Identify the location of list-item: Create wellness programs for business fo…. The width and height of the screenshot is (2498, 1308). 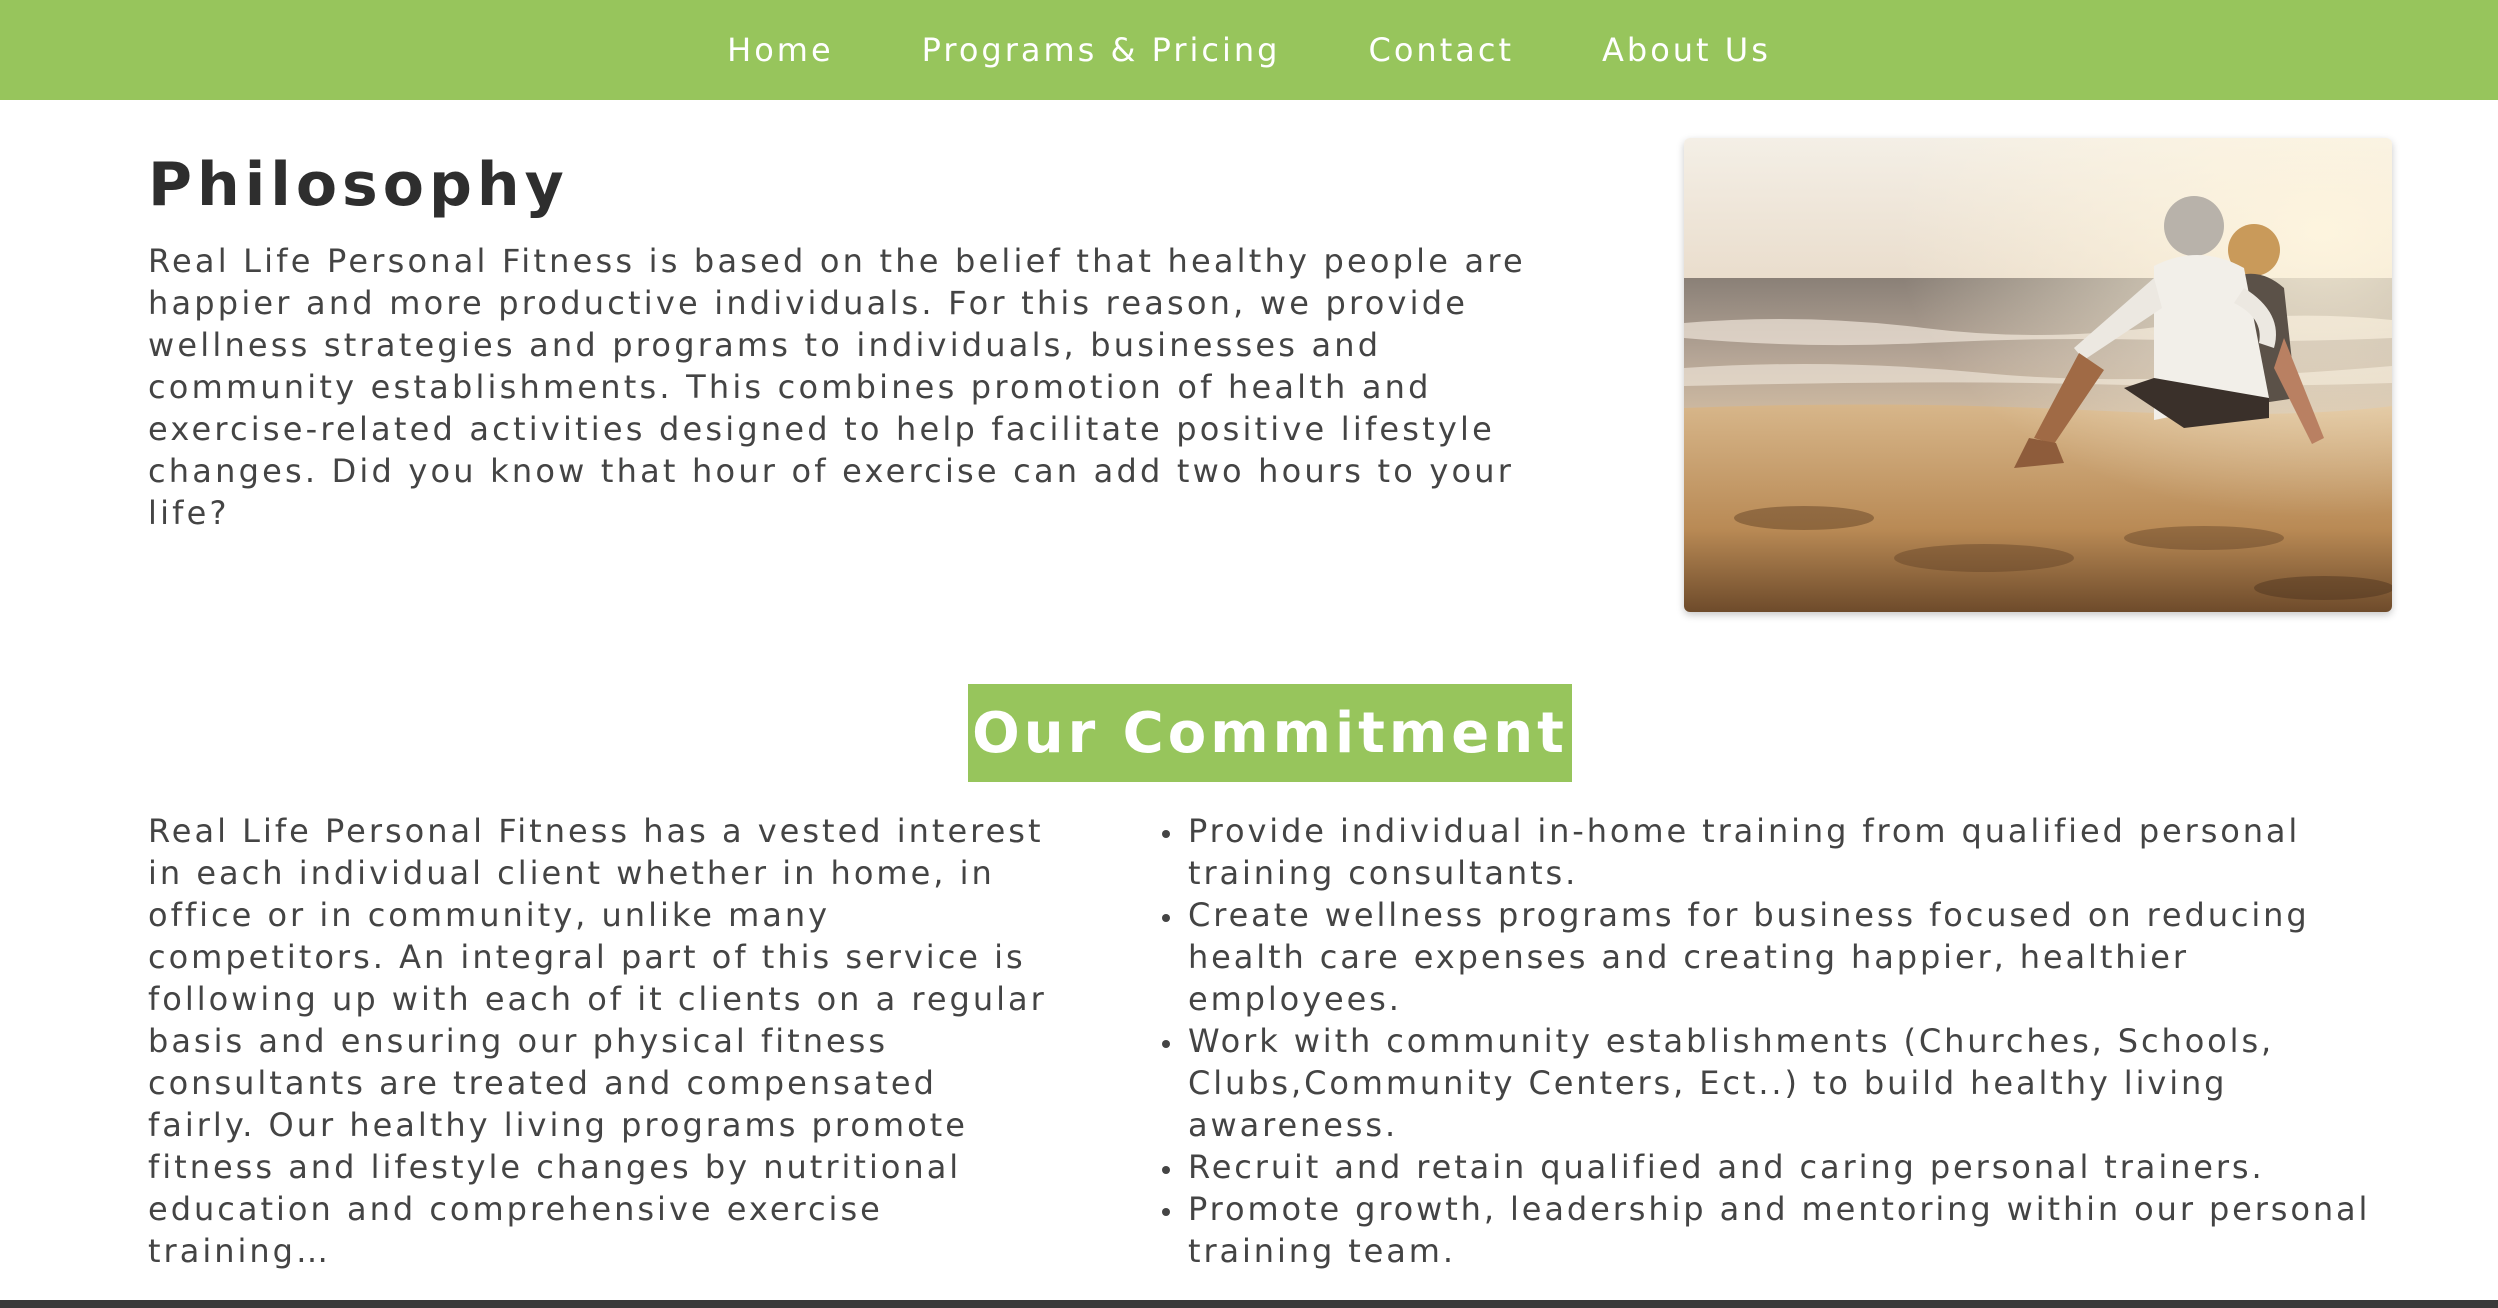
(1775, 957).